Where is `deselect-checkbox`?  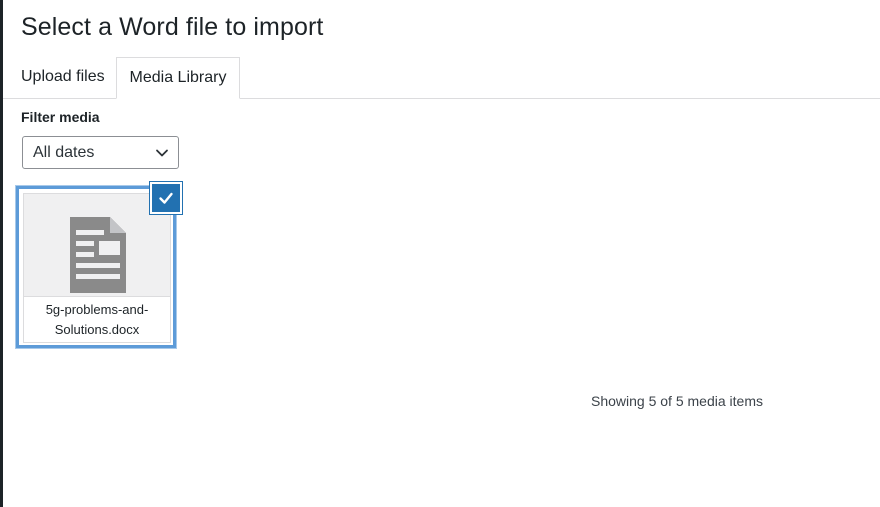 deselect-checkbox is located at coordinates (166, 198).